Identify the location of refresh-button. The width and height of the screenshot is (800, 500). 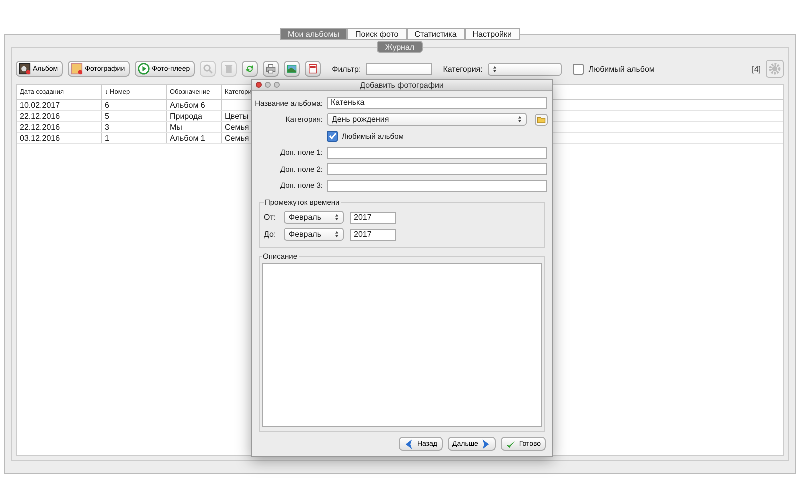
(250, 69).